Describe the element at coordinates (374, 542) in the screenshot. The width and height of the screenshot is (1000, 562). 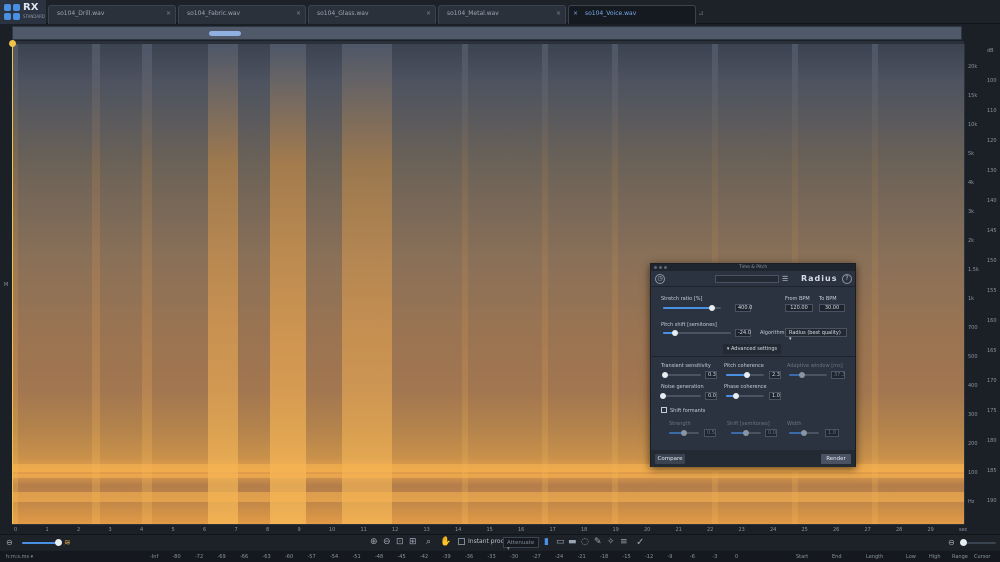
I see `zoom-in-icon: ⊕` at that location.